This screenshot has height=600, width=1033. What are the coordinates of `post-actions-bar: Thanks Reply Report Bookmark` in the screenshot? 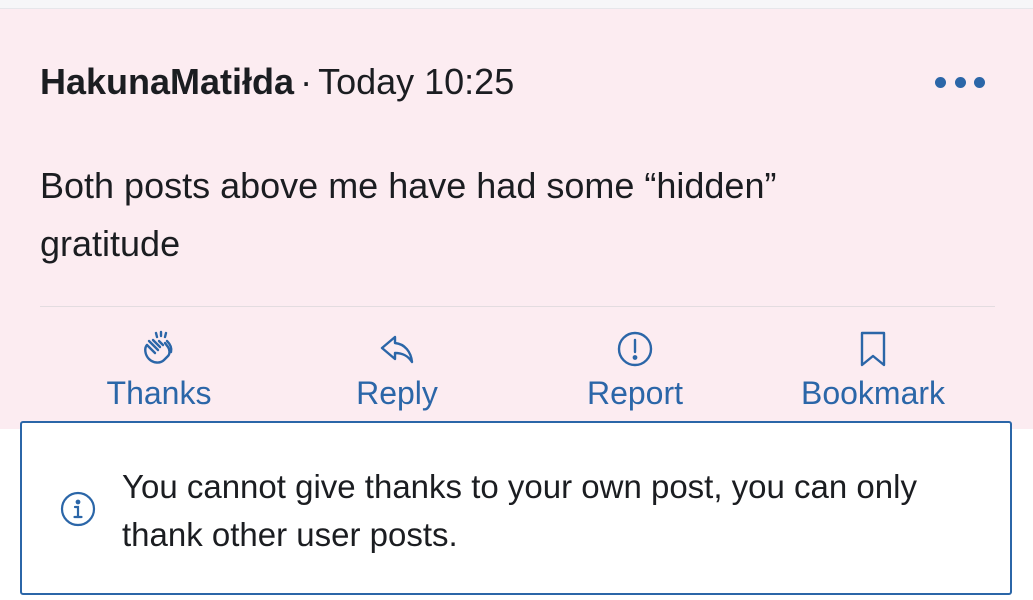 It's located at (517, 374).